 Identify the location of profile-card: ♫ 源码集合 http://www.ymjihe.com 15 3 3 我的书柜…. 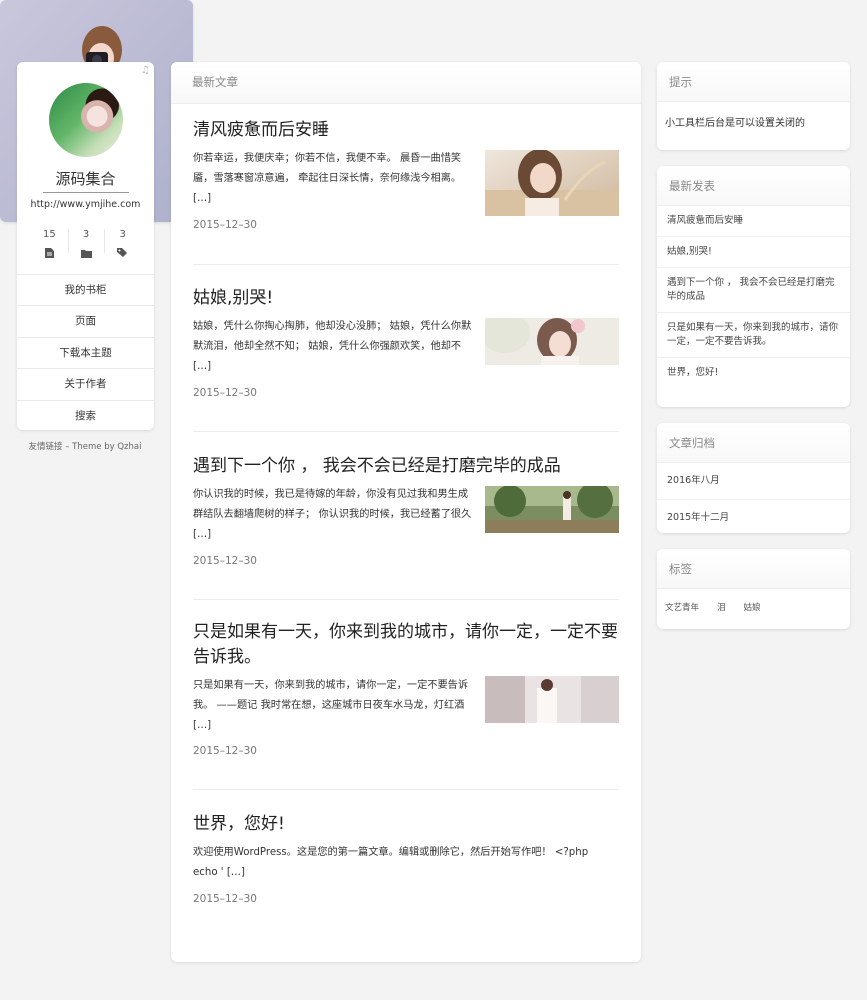
(85, 246).